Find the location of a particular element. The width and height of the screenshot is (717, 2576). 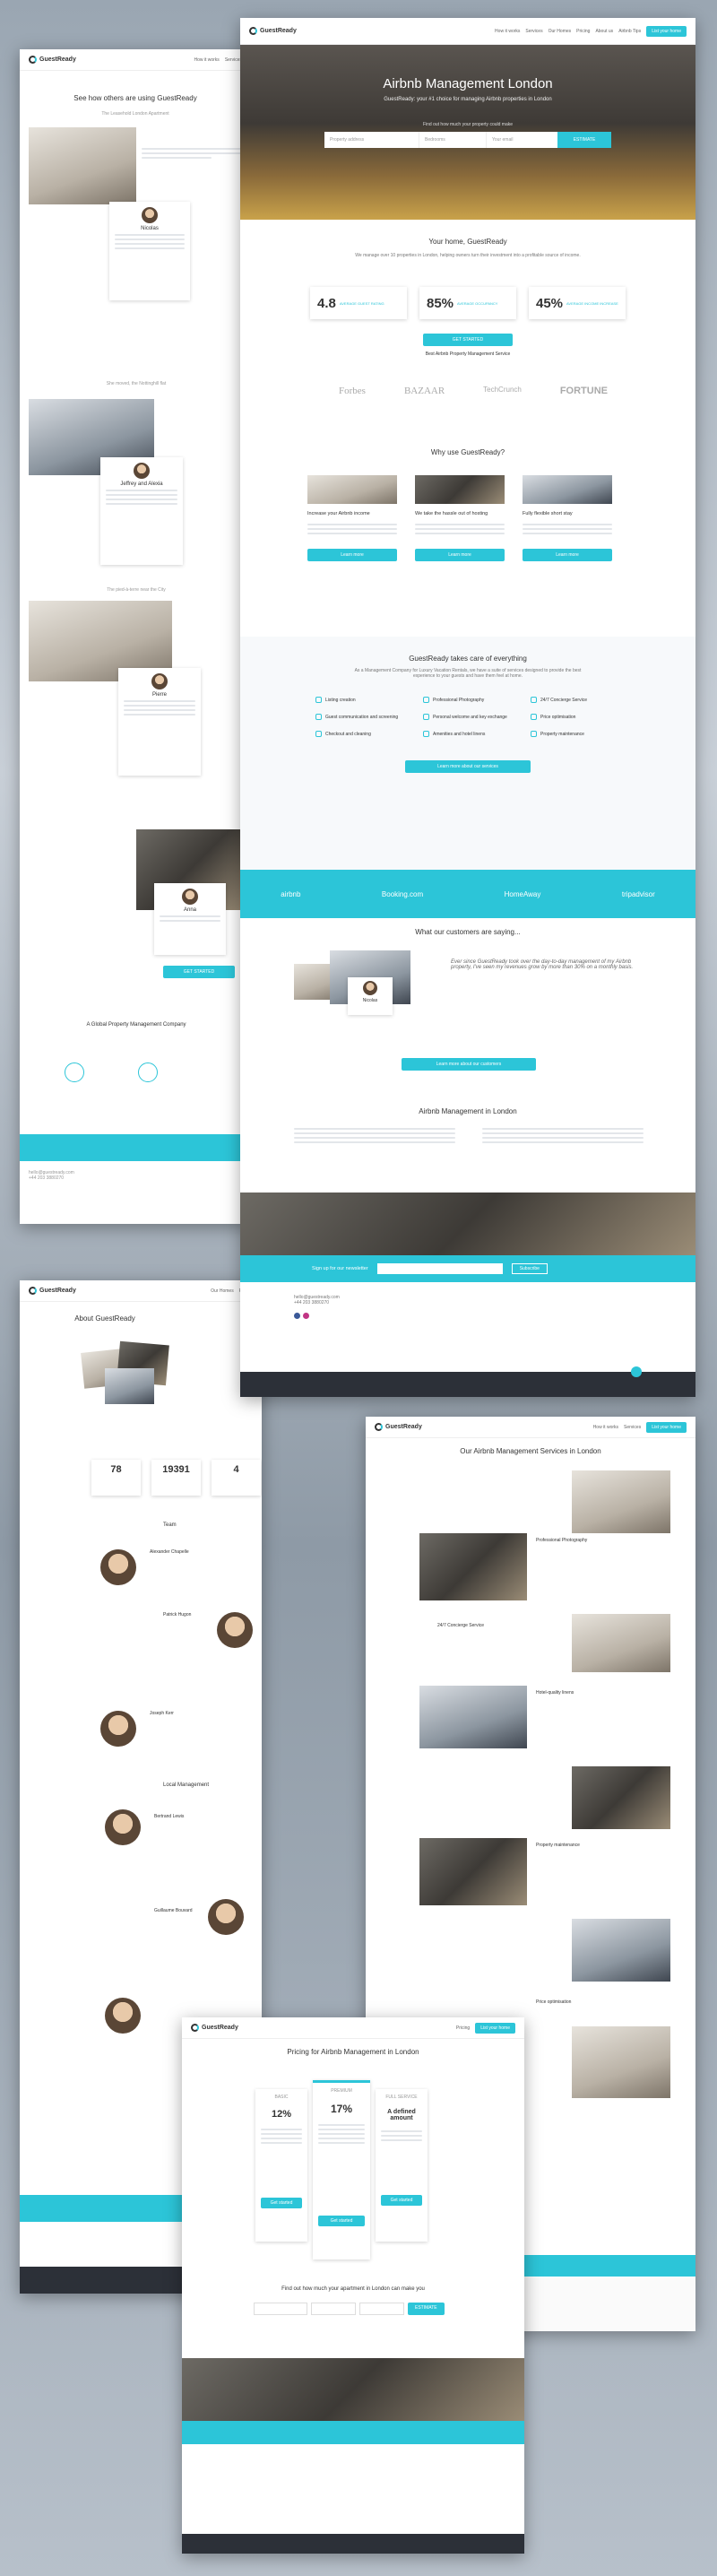

stat-value: 45% is located at coordinates (550, 303).